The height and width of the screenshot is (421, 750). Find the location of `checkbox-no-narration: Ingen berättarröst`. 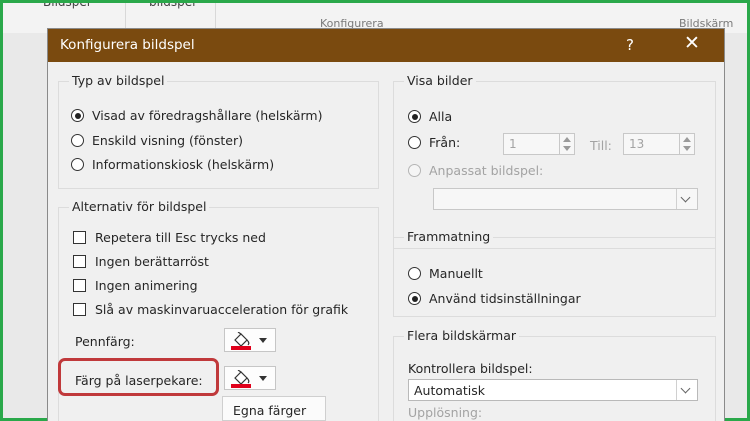

checkbox-no-narration: Ingen berättarröst is located at coordinates (141, 261).